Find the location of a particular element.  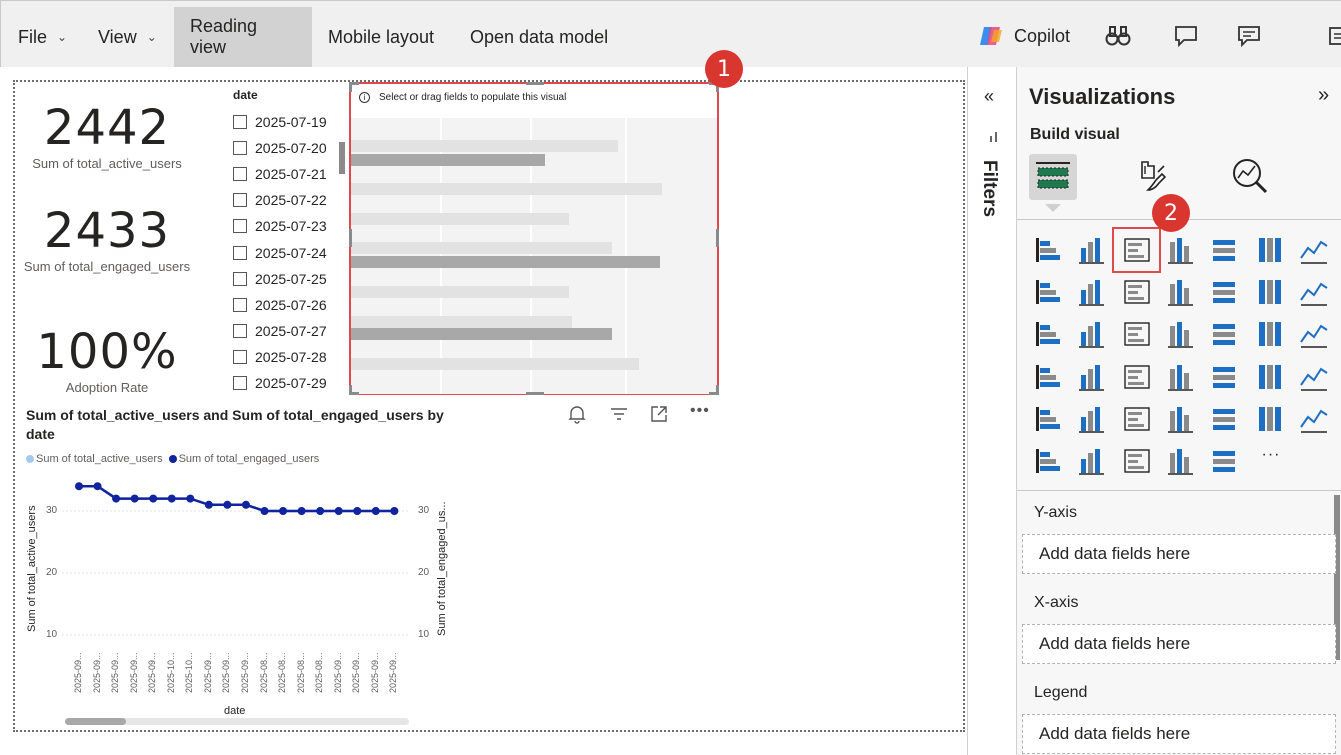

metrics-icon is located at coordinates (1270, 419).